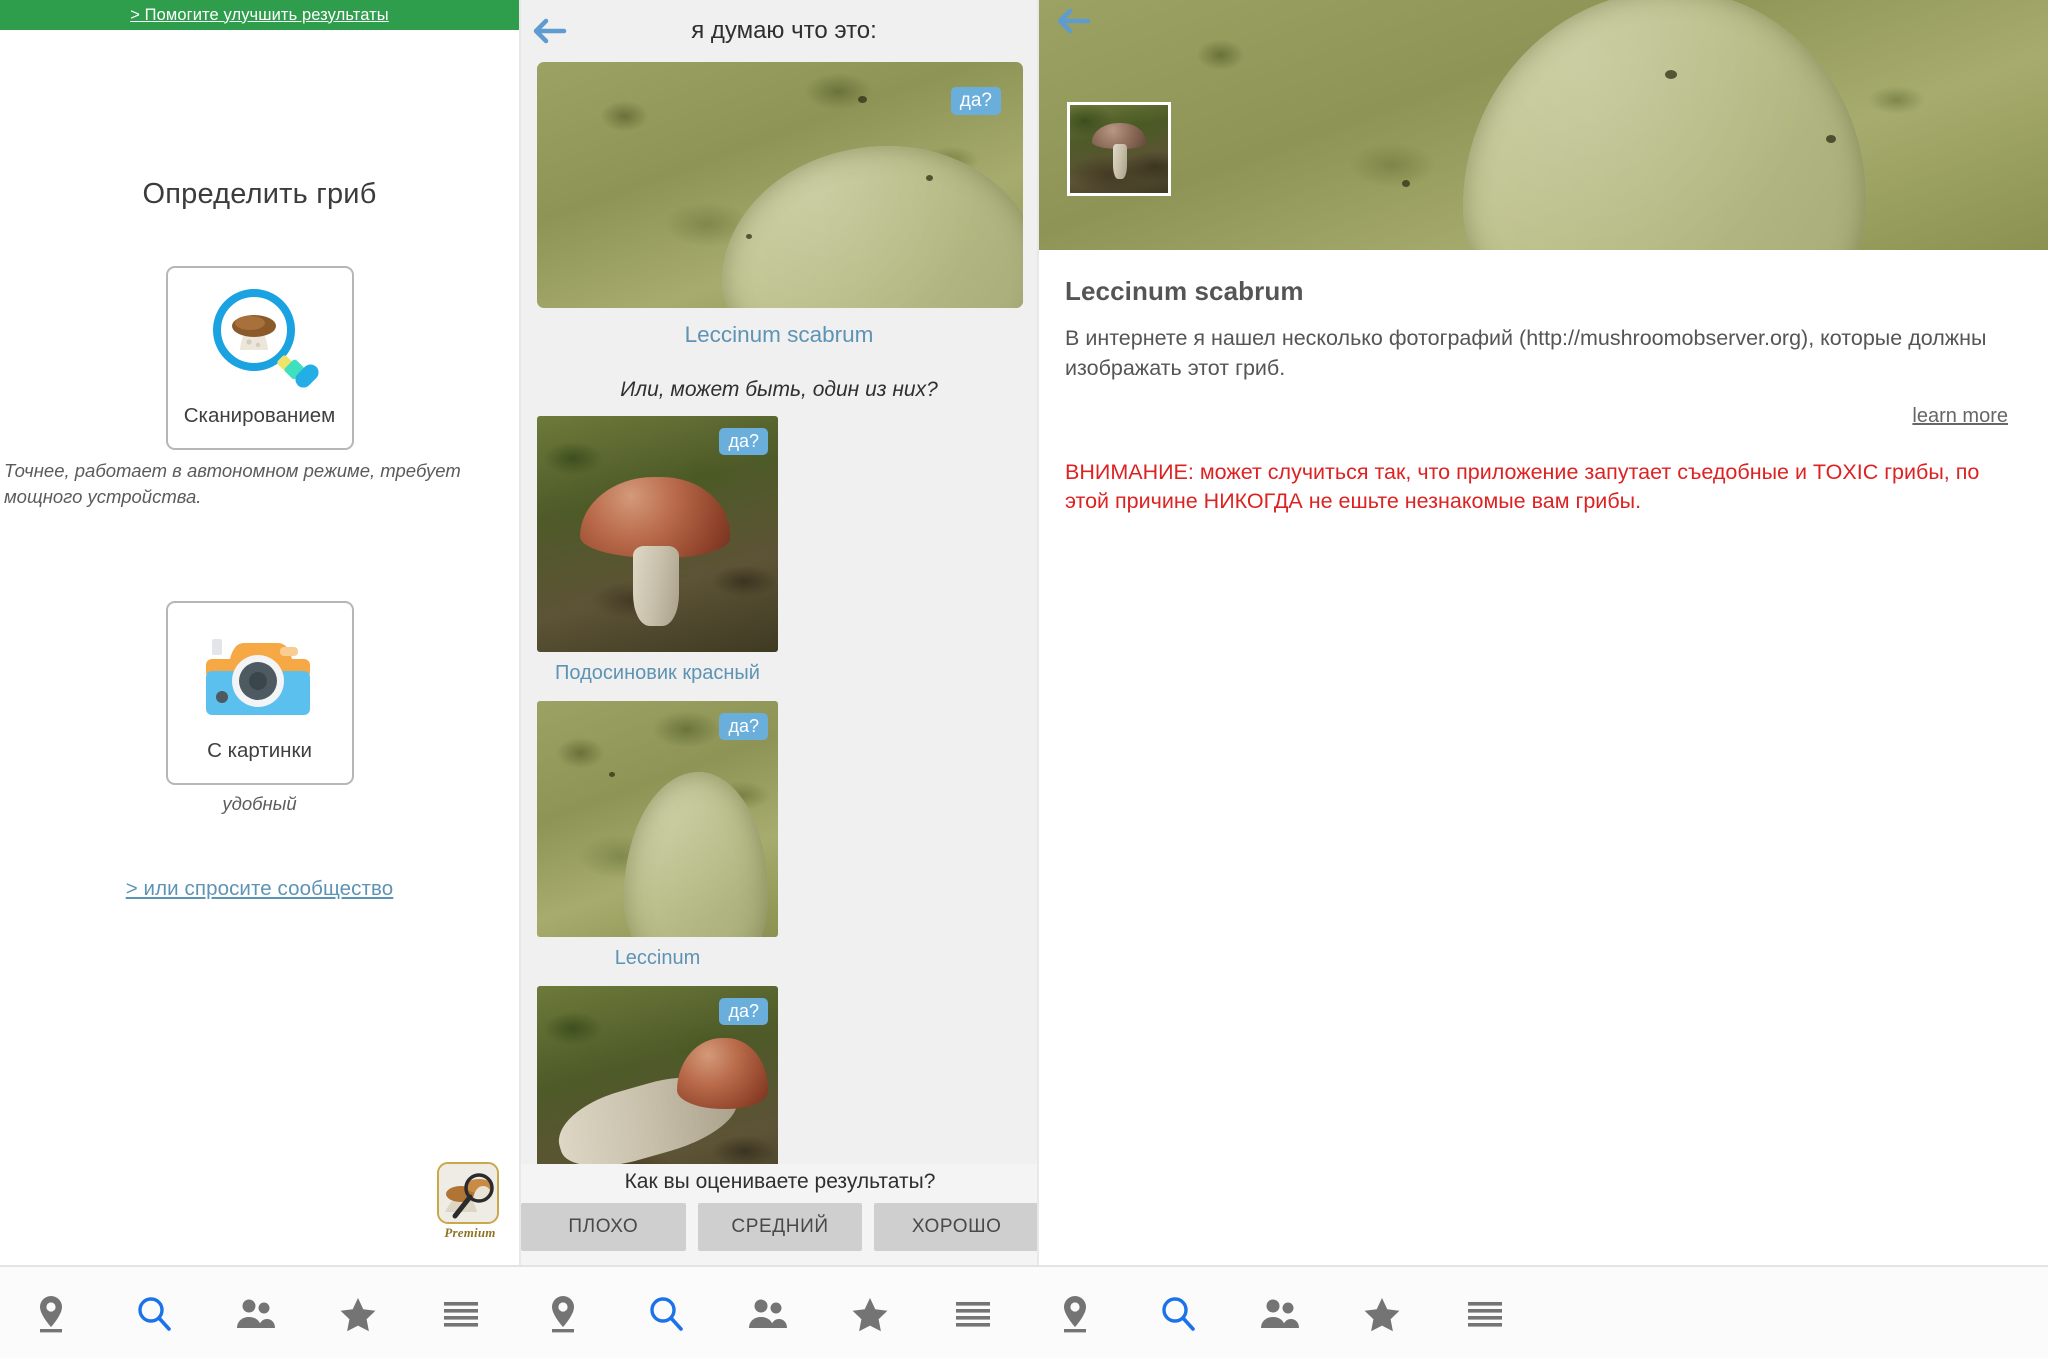 The height and width of the screenshot is (1358, 2048). I want to click on rating-bad-button: ПЛОХО, so click(603, 1227).